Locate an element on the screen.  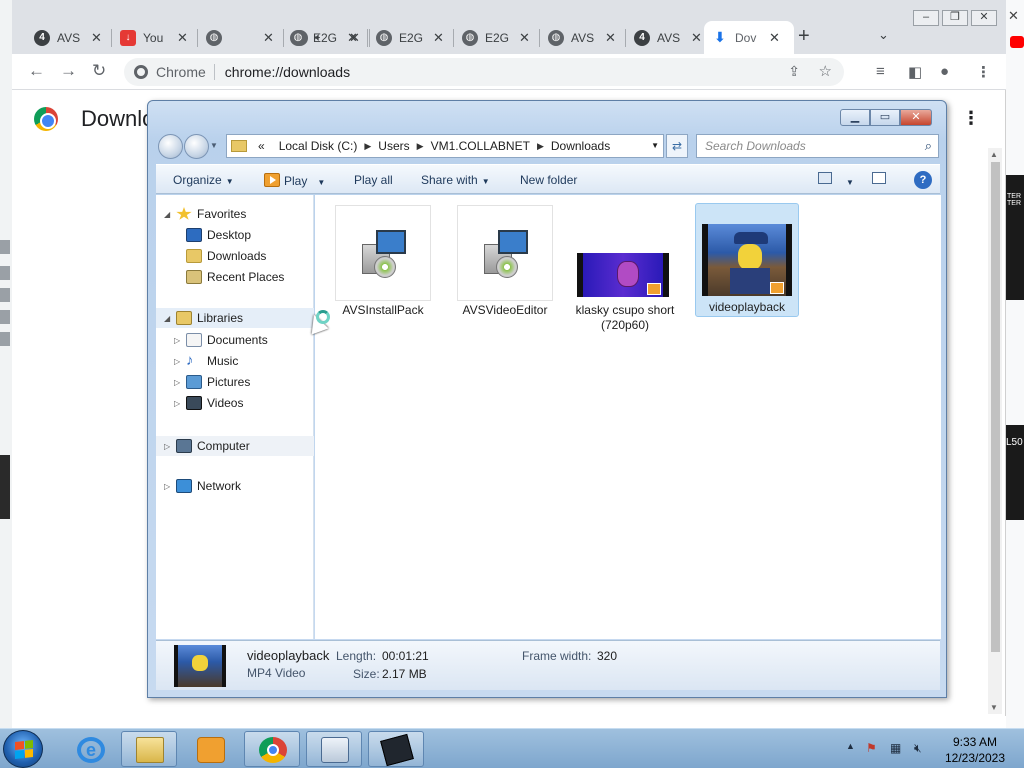
forward-arrow-icon: → is located at coordinates (68, 71).